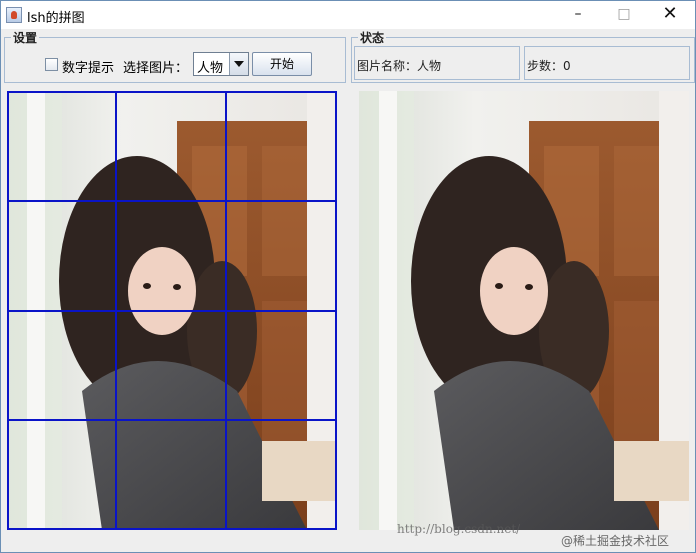  I want to click on chevron-down-icon, so click(238, 64).